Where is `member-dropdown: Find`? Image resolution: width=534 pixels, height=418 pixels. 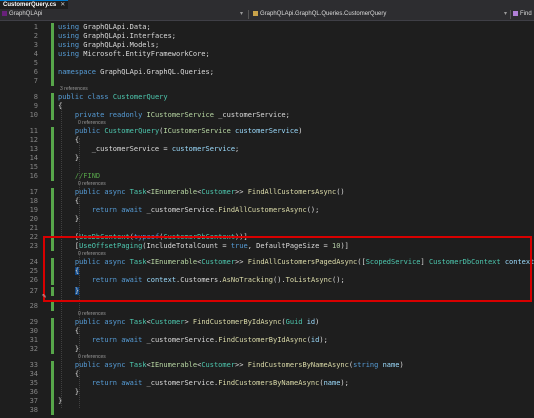
member-dropdown: Find is located at coordinates (522, 14).